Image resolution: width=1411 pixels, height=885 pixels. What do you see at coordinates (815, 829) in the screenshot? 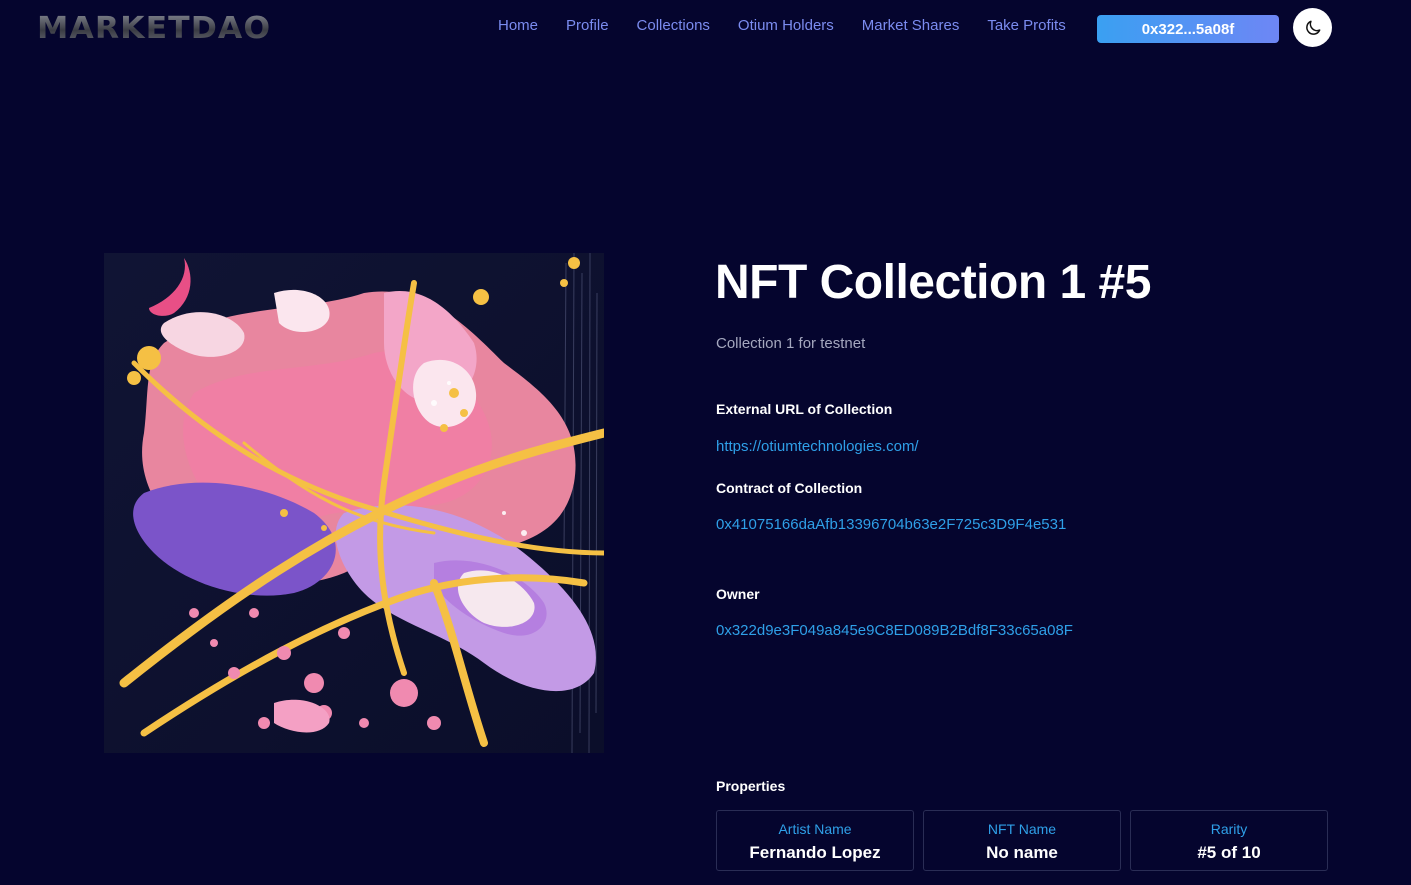
I see `property-type: Artist Name` at bounding box center [815, 829].